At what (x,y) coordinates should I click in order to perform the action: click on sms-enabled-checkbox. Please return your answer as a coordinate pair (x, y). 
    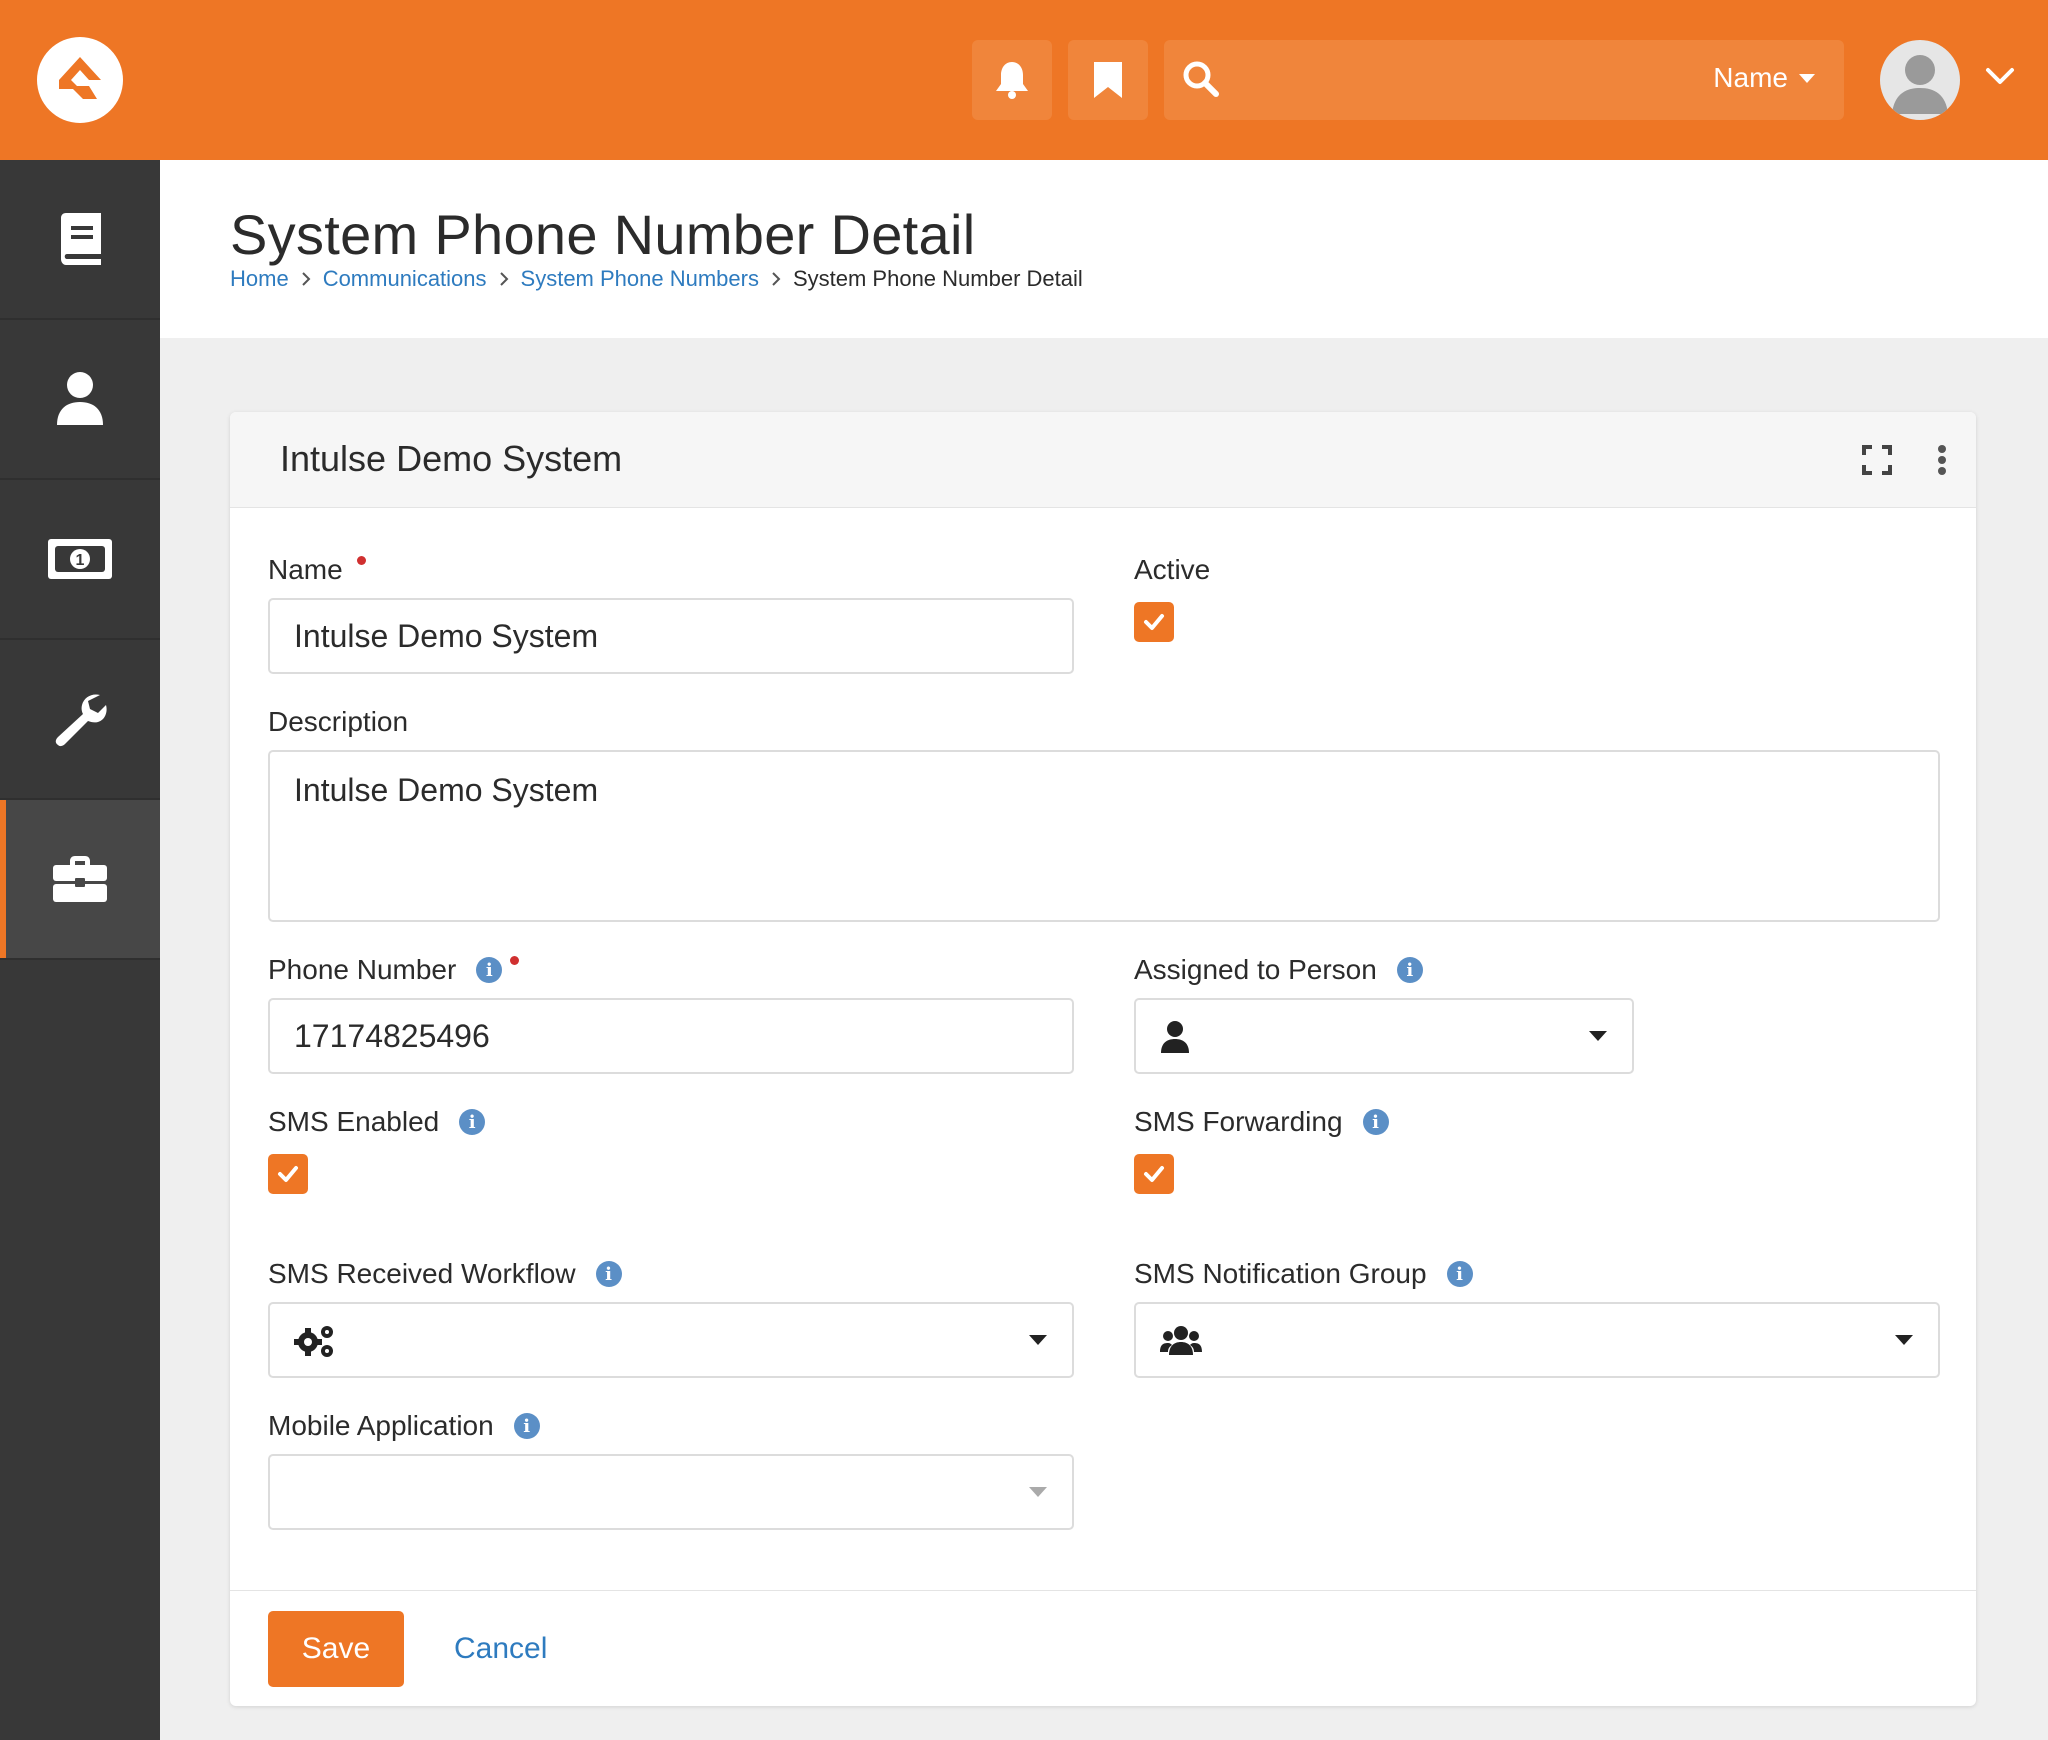
    Looking at the image, I should click on (288, 1174).